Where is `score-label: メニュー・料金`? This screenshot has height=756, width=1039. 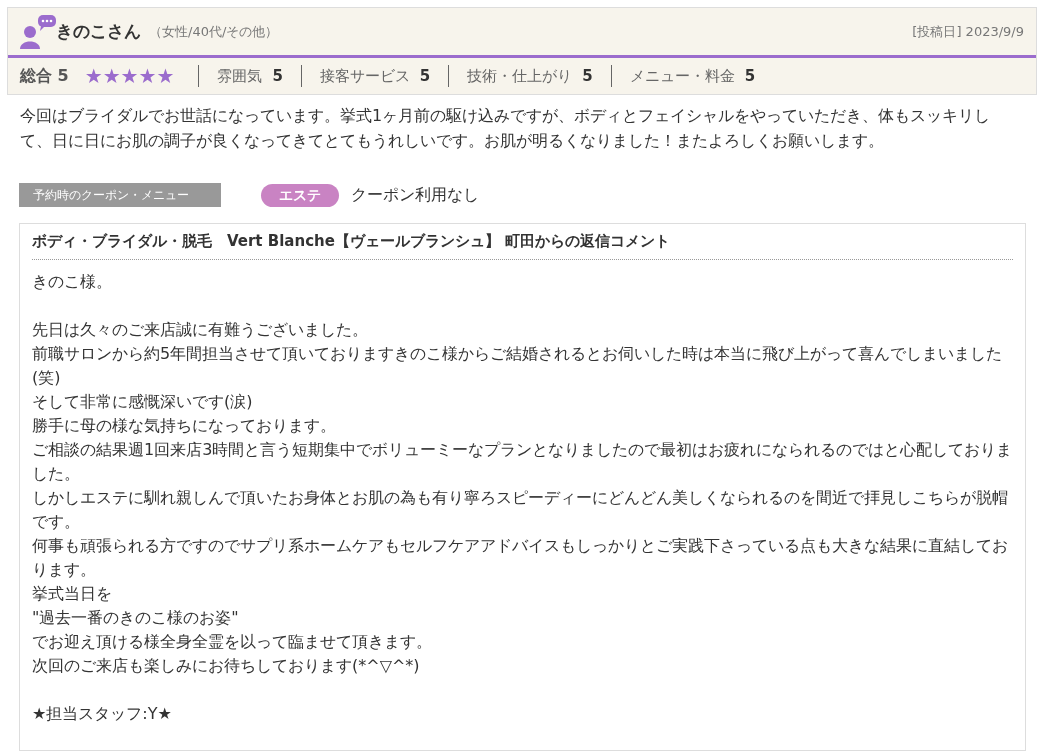 score-label: メニュー・料金 is located at coordinates (682, 75).